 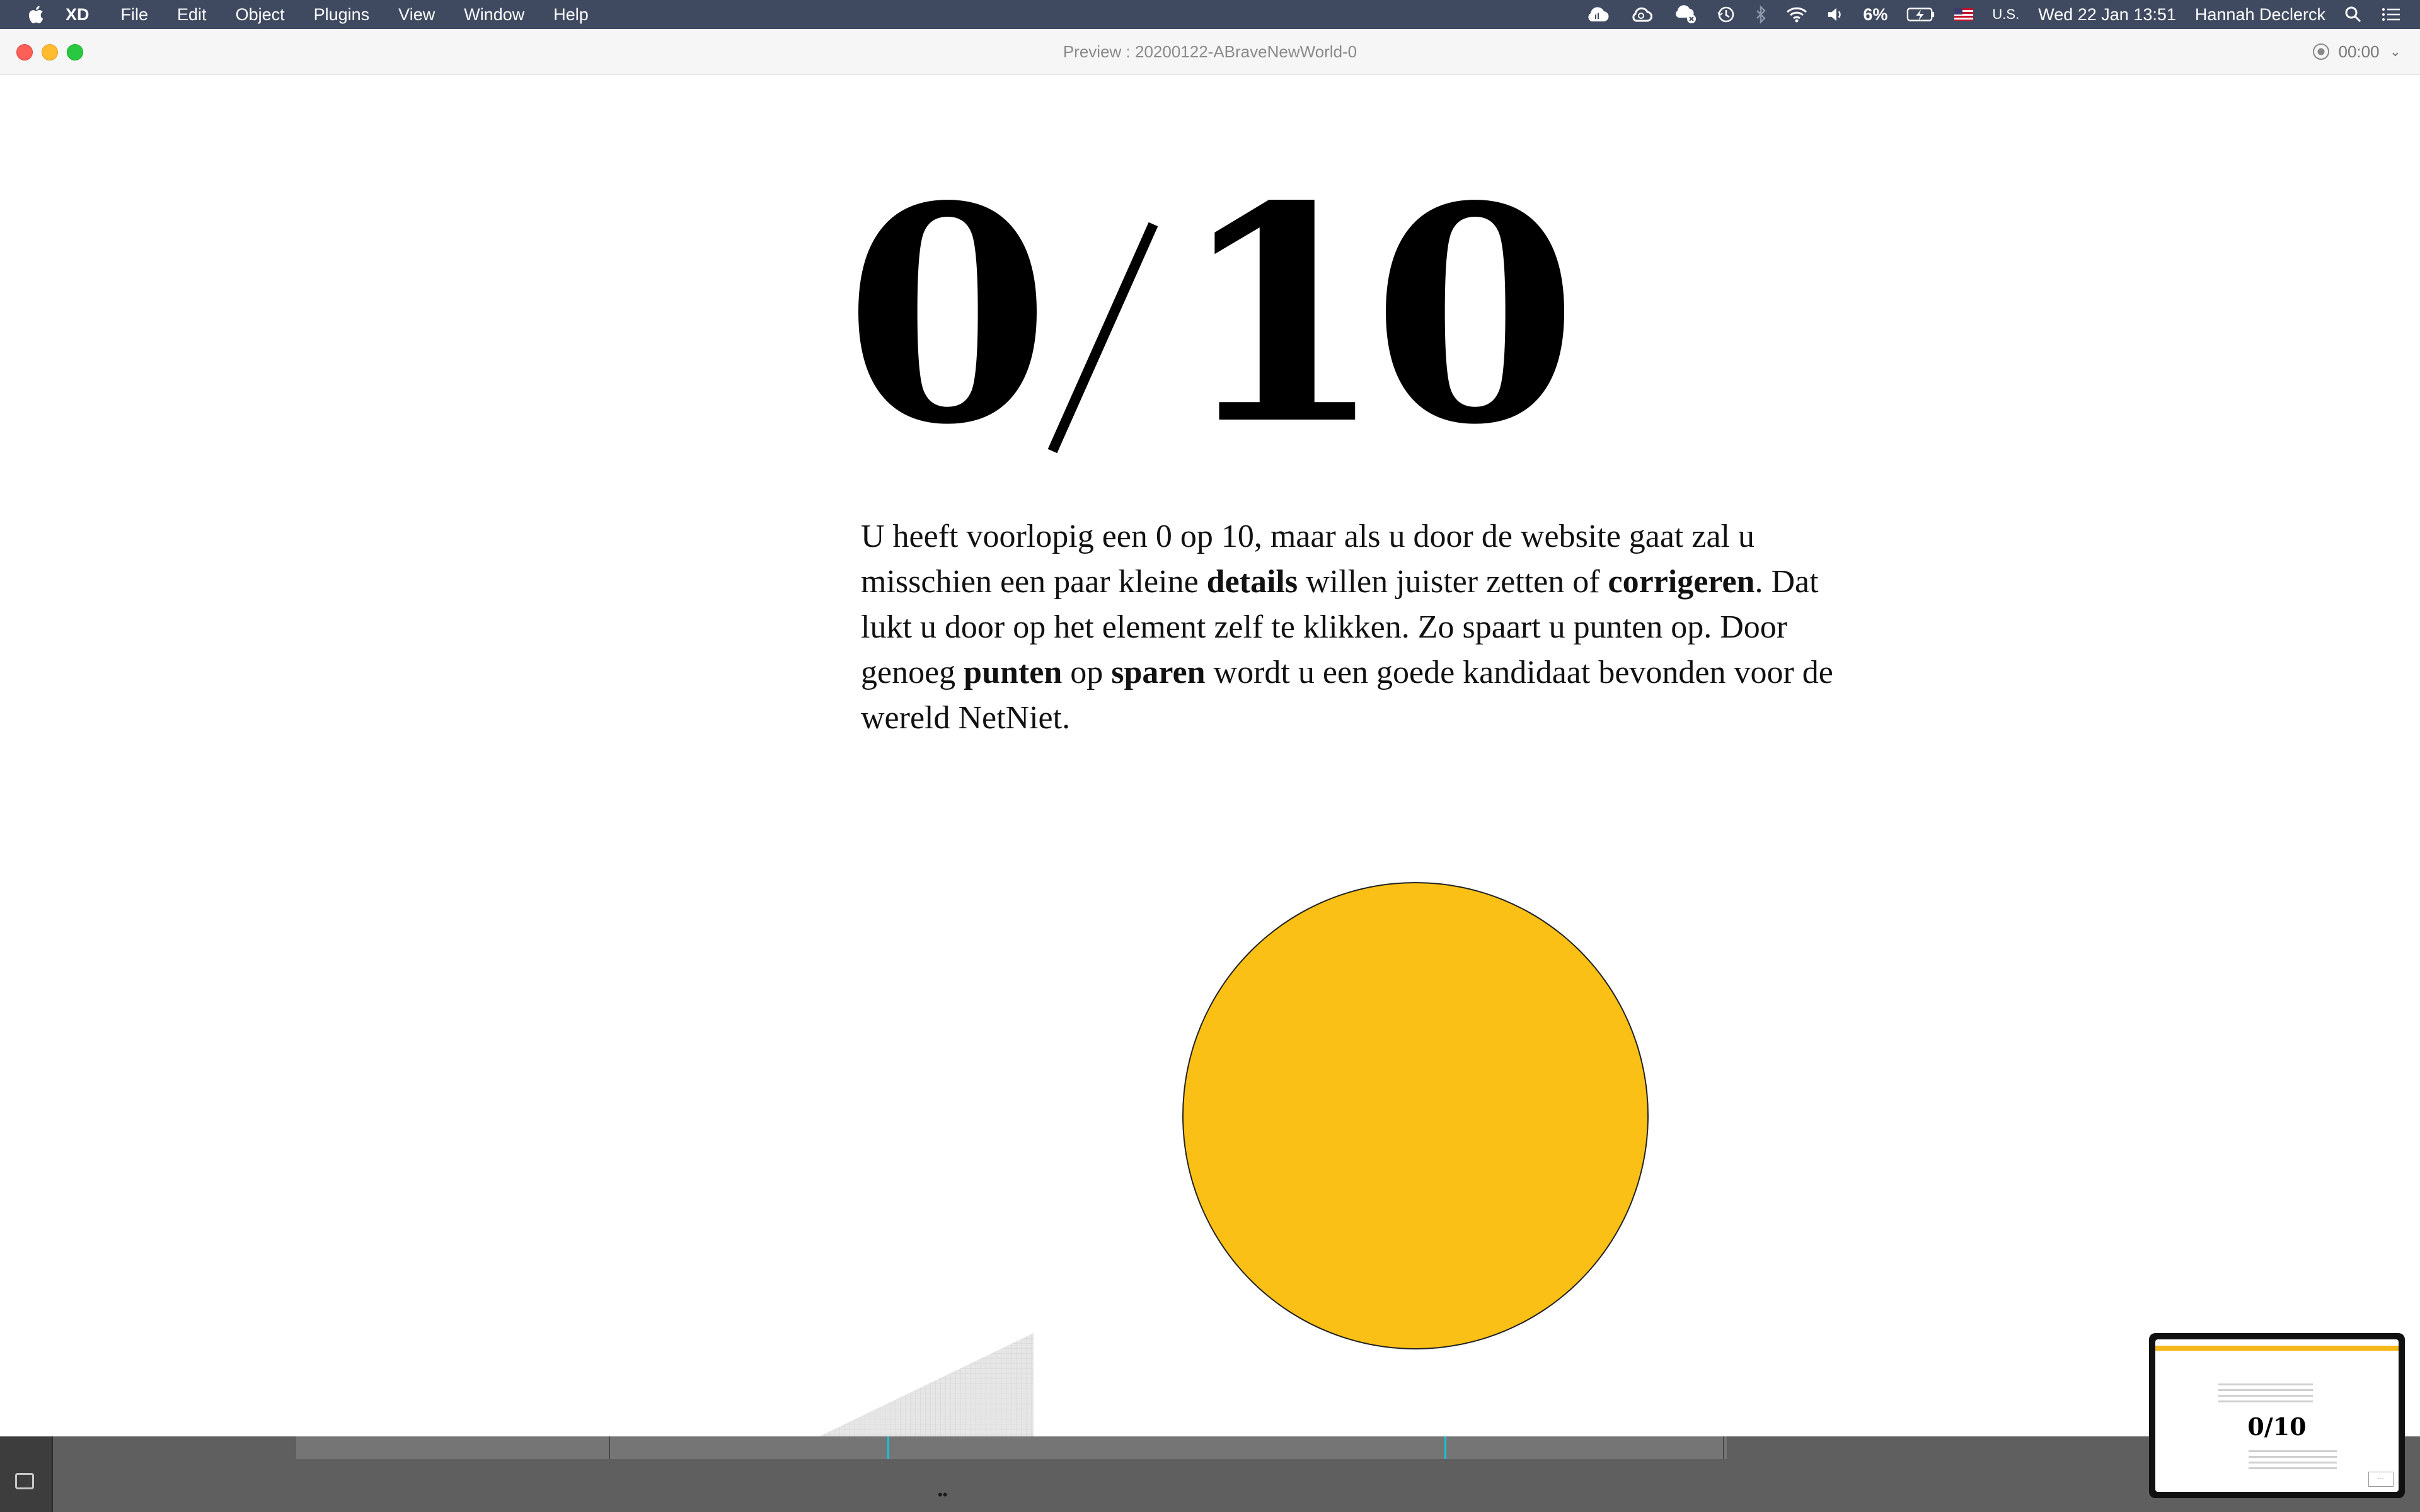 I want to click on menu-app-xd: XD, so click(x=78, y=15).